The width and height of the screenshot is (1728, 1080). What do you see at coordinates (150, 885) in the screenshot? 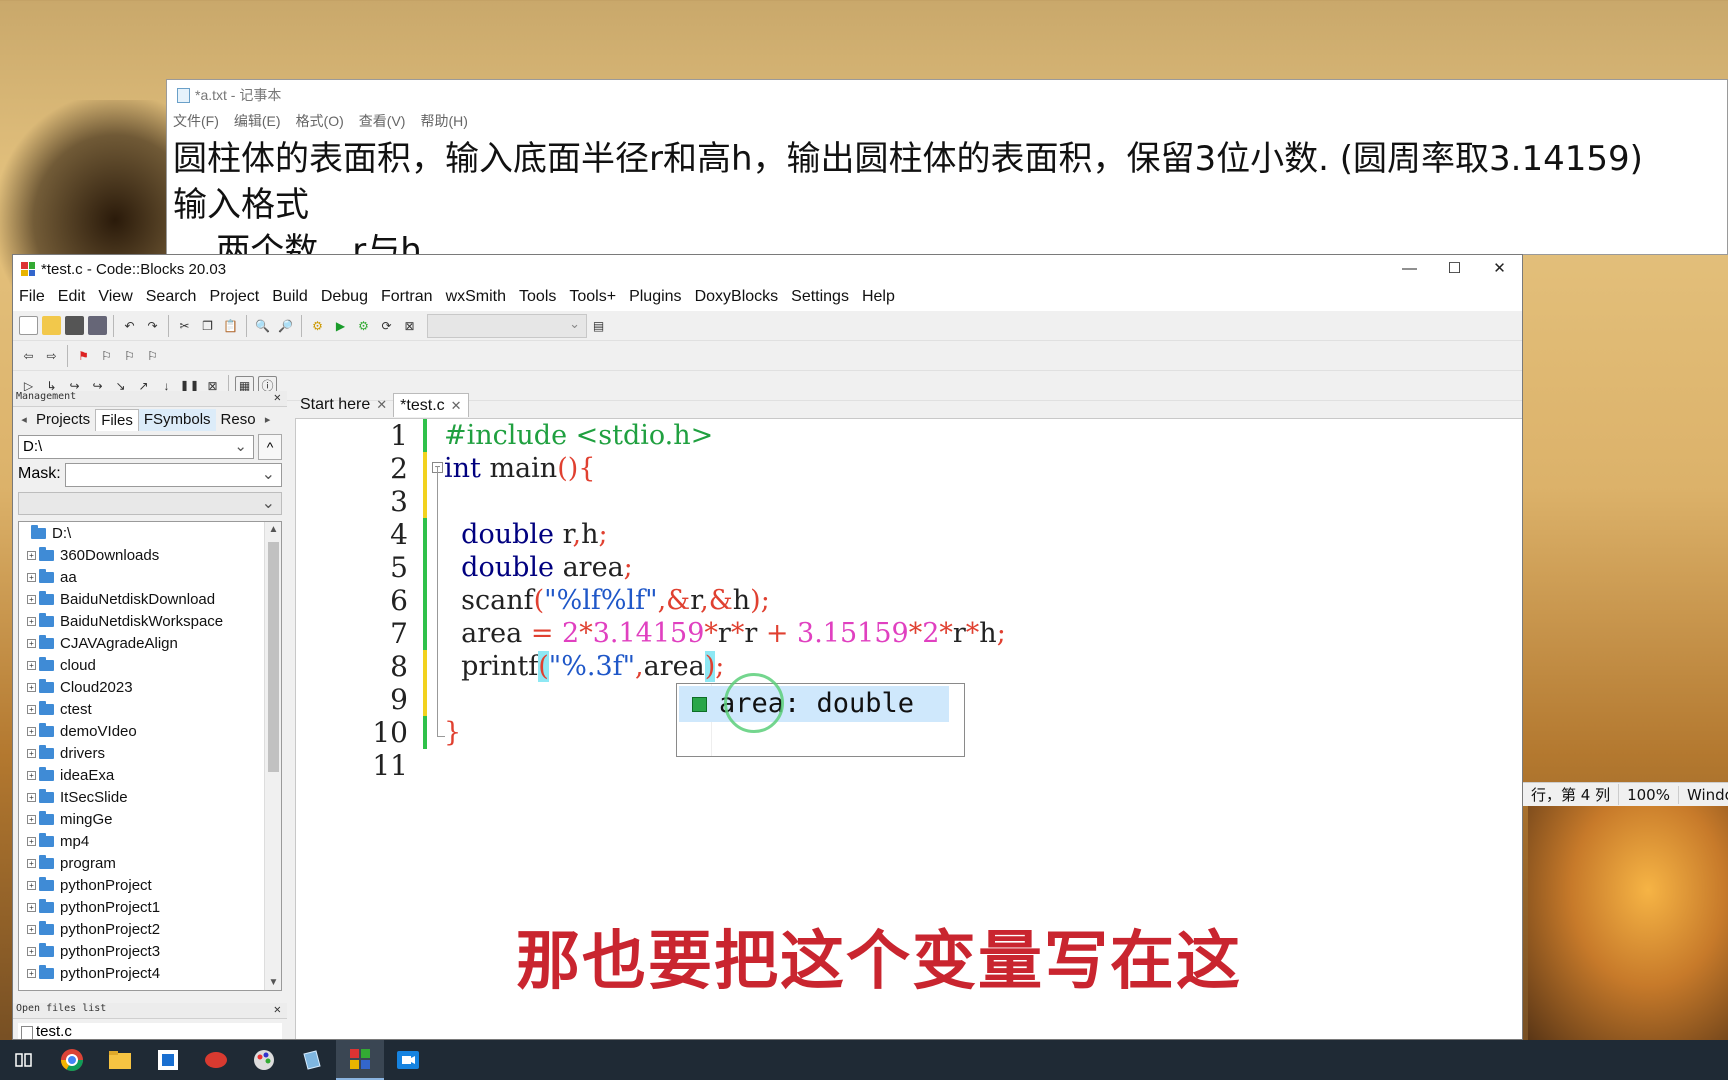
I see `tree-item: + pythonProject` at bounding box center [150, 885].